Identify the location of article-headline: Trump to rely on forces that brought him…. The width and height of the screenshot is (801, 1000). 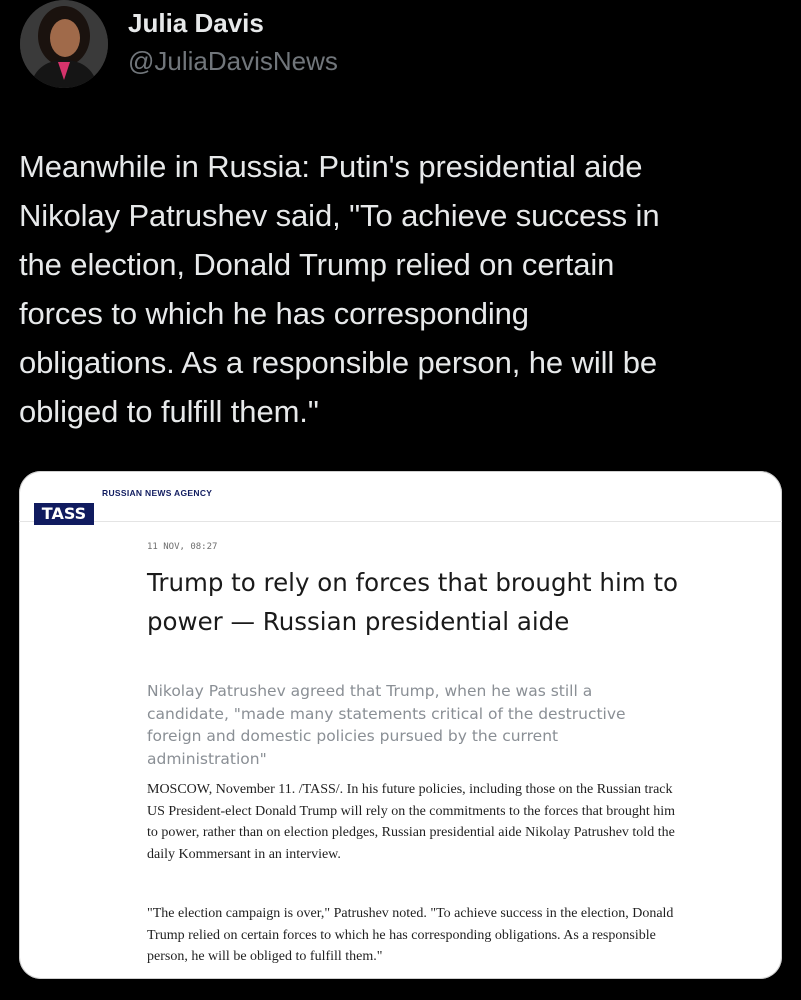
(413, 602).